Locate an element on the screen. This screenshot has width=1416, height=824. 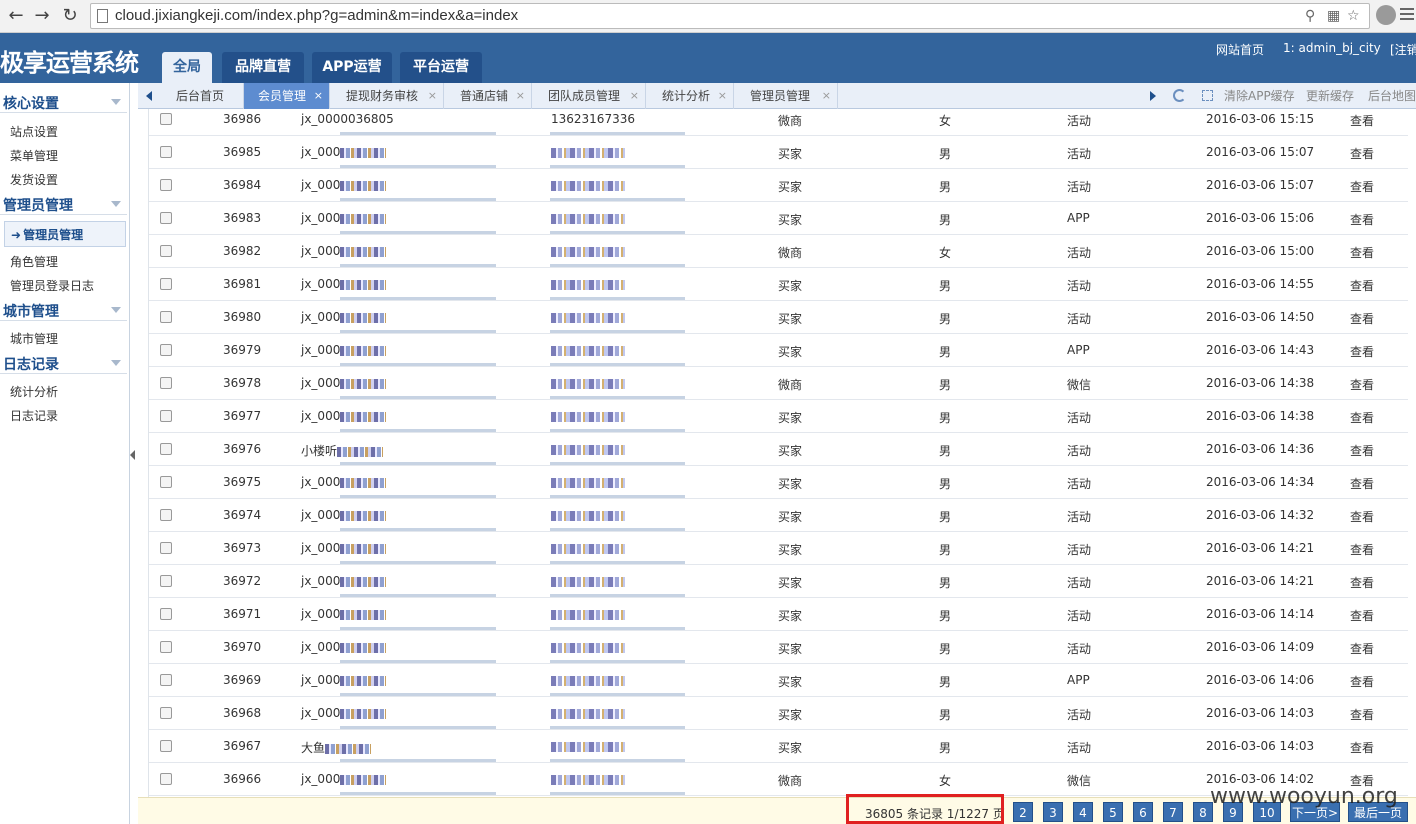
sidebar-item-site-settings: 站点设置 is located at coordinates (34, 131).